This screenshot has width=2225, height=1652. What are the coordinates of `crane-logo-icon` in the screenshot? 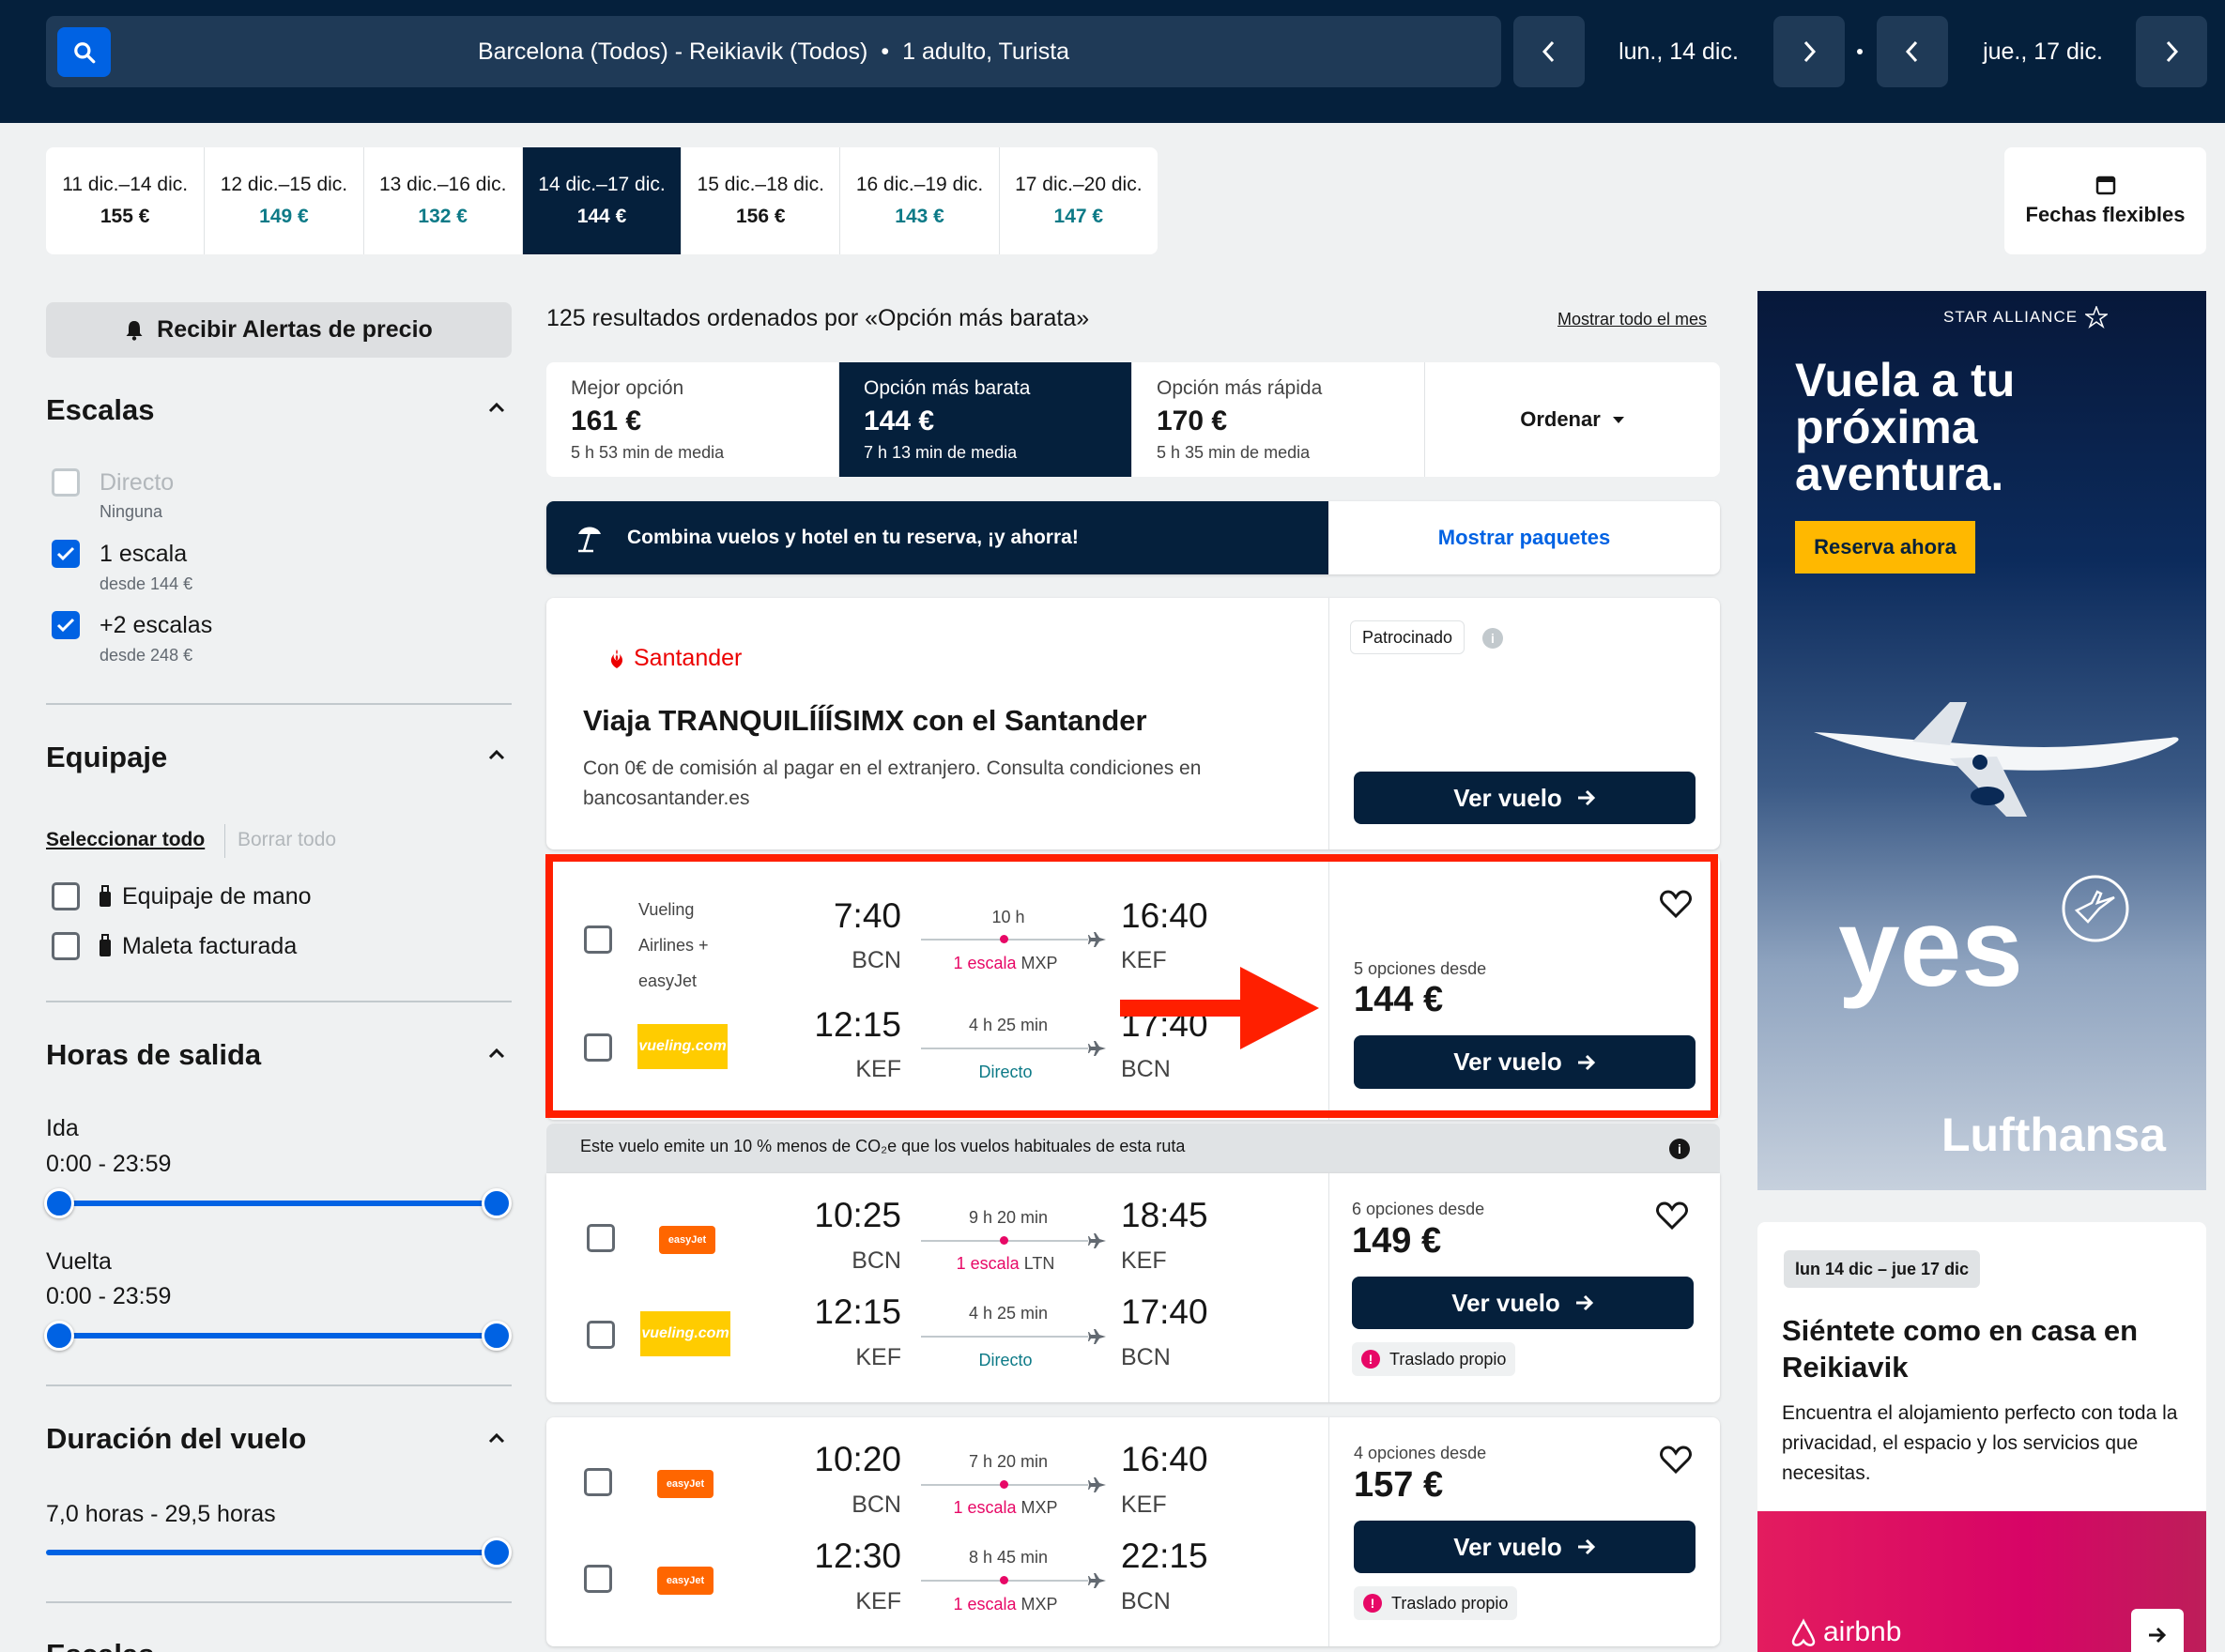 It's located at (2095, 908).